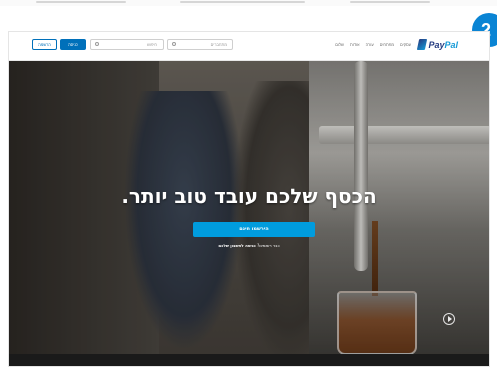 The height and width of the screenshot is (371, 497). Describe the element at coordinates (405, 44) in the screenshot. I see `nav-link-business: עסקים` at that location.